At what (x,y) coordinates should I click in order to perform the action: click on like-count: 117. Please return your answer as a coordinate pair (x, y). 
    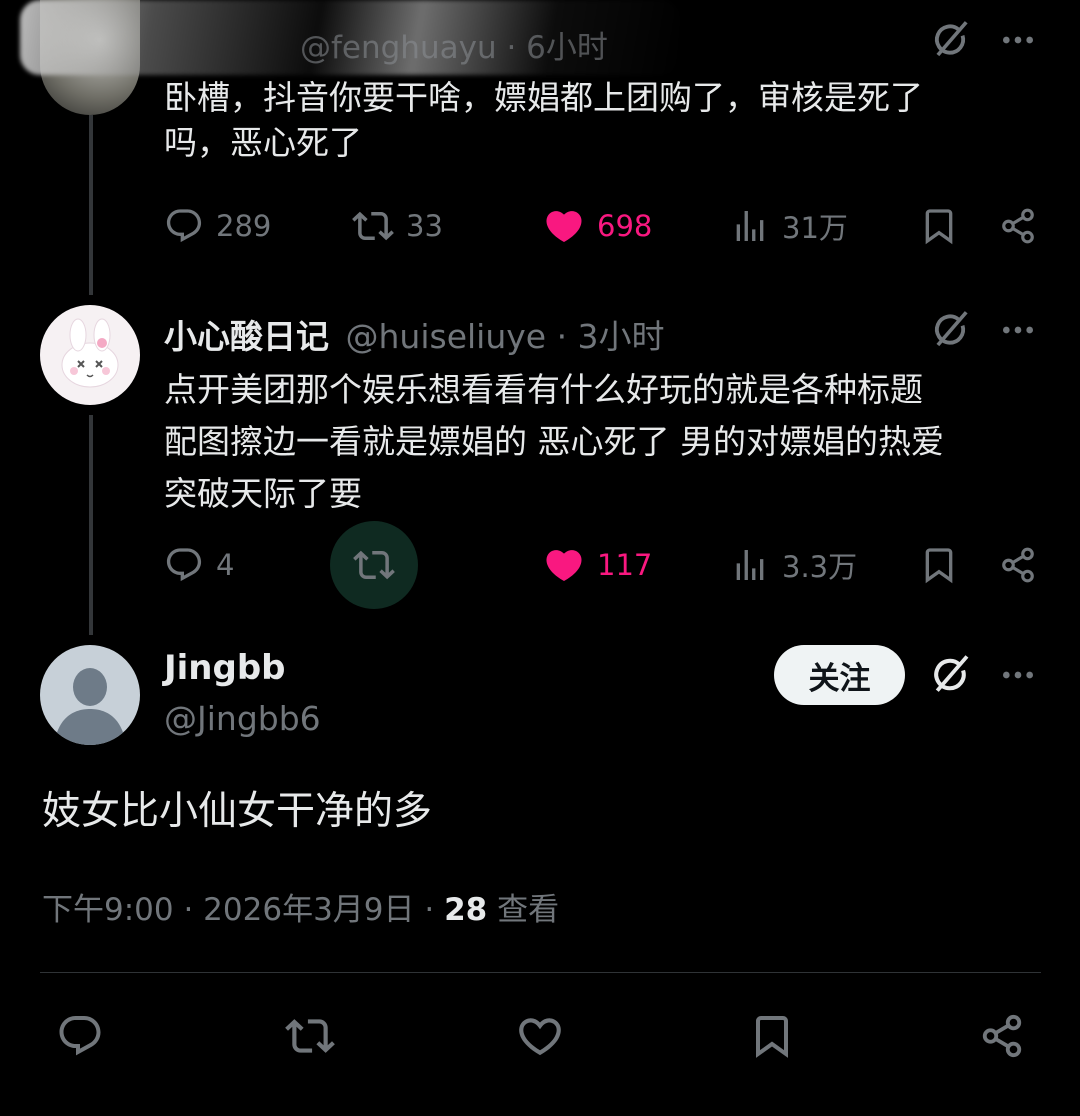
    Looking at the image, I should click on (625, 565).